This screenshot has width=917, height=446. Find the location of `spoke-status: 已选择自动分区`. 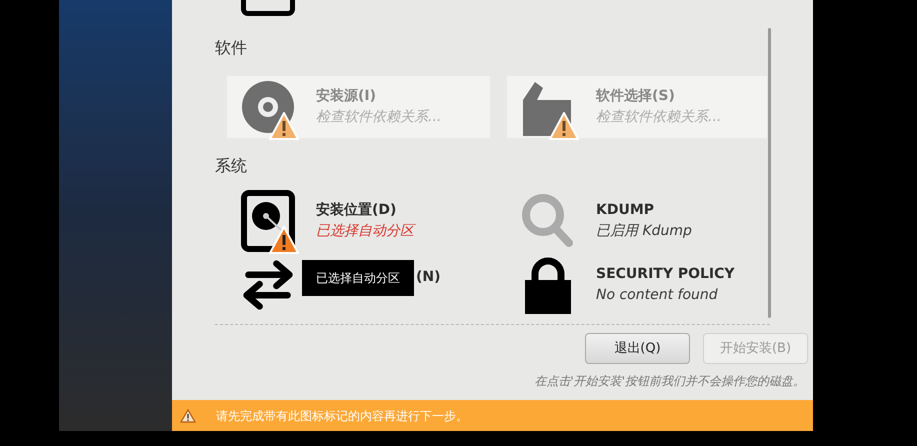

spoke-status: 已选择自动分区 is located at coordinates (365, 231).